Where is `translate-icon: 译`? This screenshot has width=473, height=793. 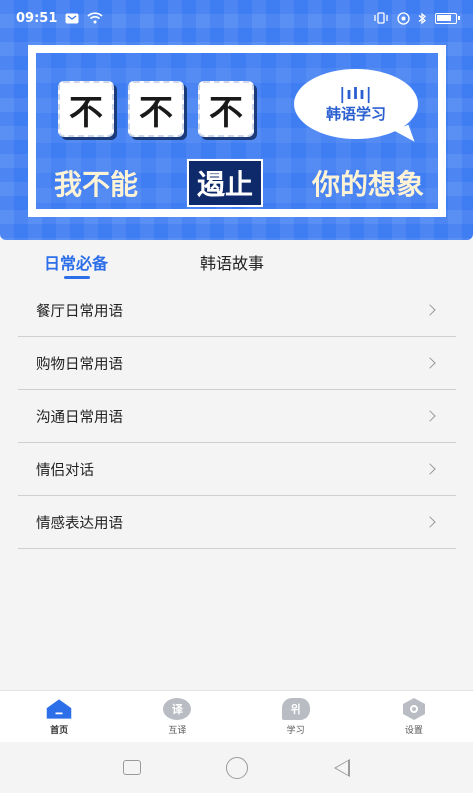 translate-icon: 译 is located at coordinates (177, 708).